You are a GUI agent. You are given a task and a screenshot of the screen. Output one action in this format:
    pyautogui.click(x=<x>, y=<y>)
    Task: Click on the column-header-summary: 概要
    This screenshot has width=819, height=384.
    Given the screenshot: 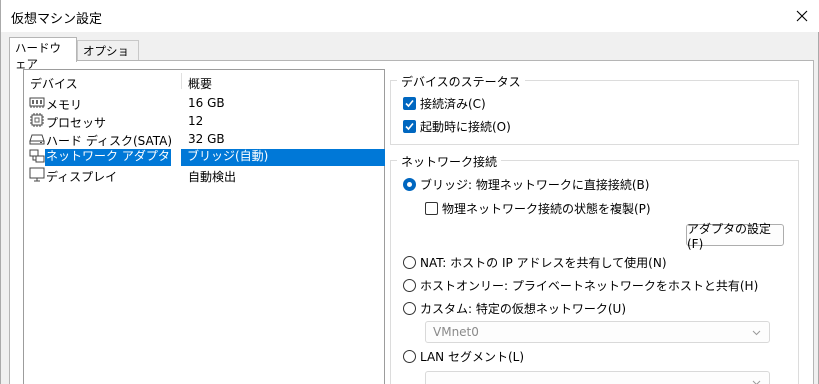 What is the action you would take?
    pyautogui.click(x=200, y=83)
    